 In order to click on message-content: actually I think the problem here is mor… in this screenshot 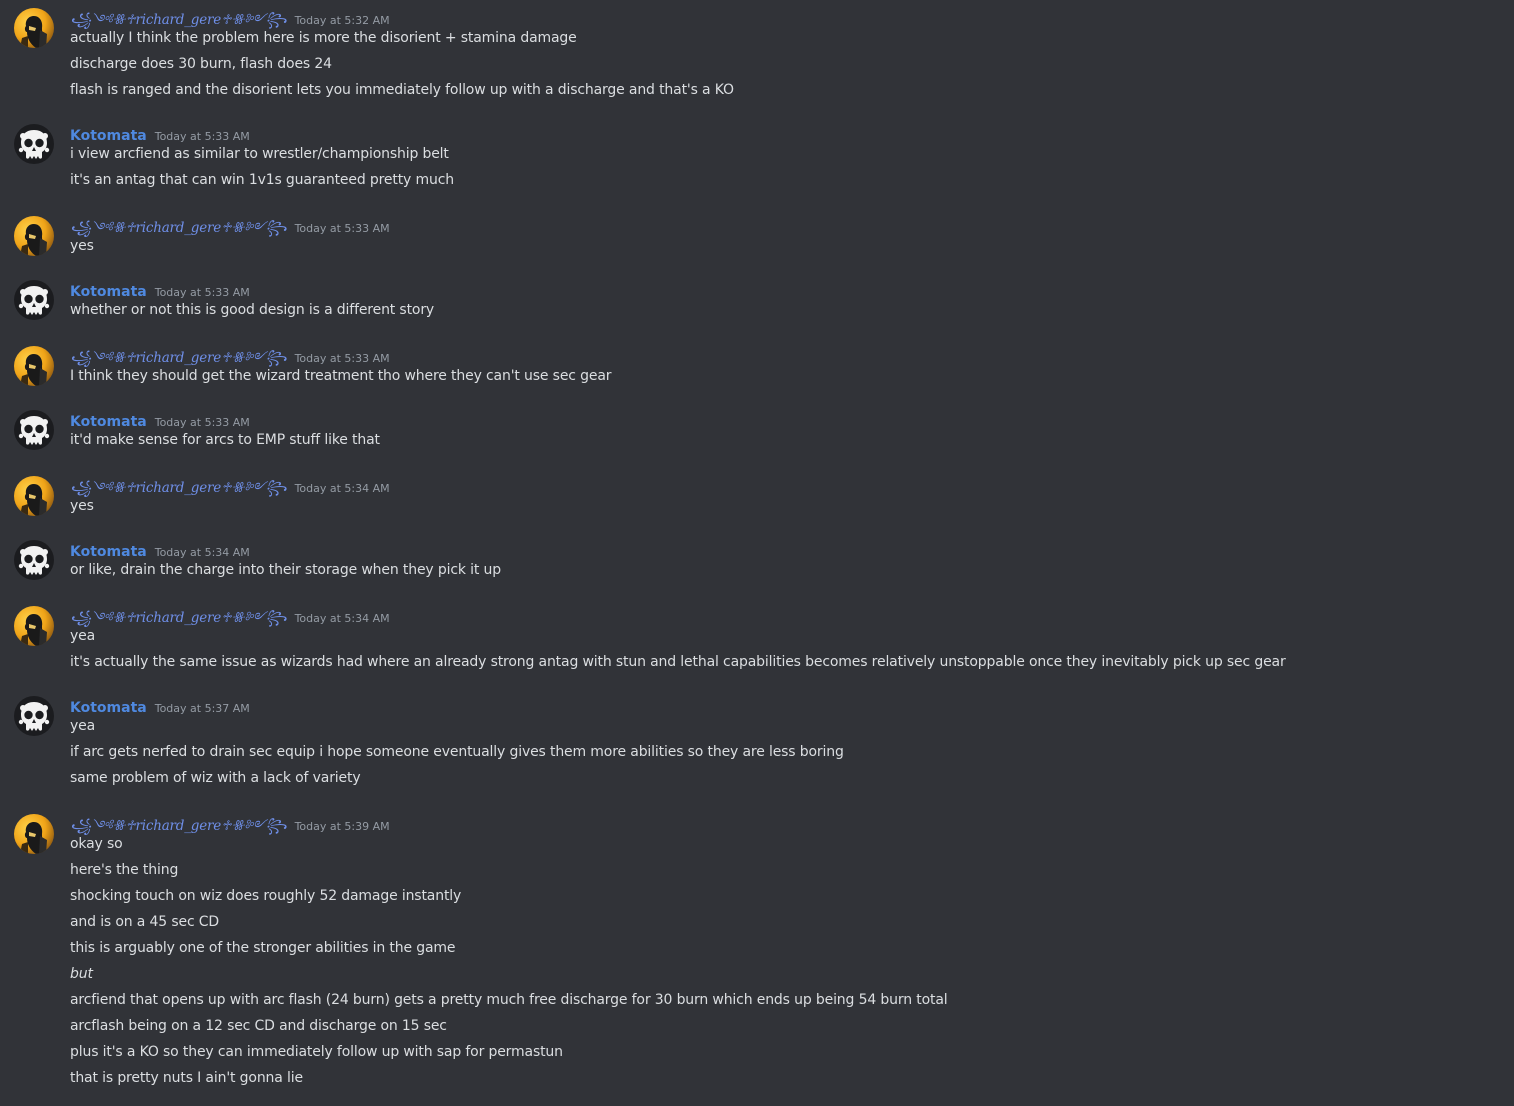, I will do `click(402, 64)`.